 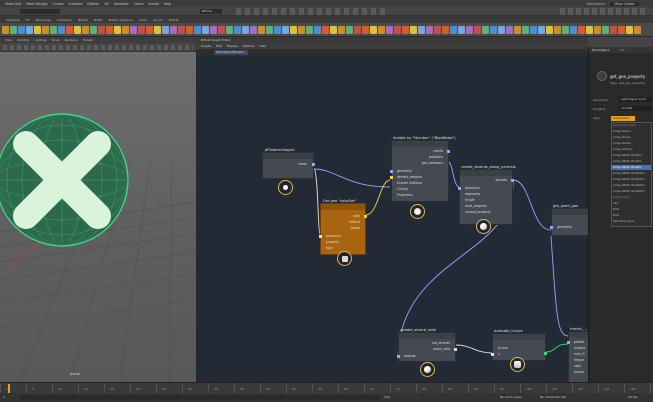 What do you see at coordinates (631, 131) in the screenshot?
I see `type-option: array<bool>` at bounding box center [631, 131].